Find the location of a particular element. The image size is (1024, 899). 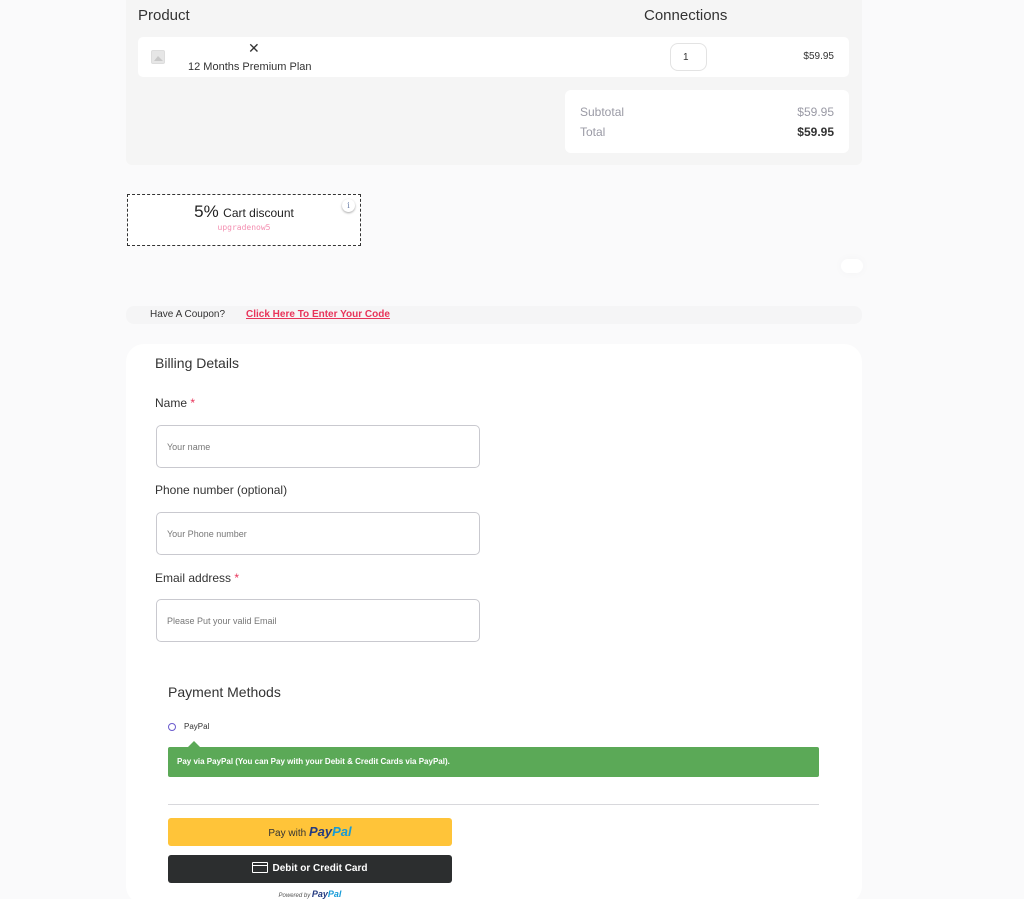

quantity-input is located at coordinates (688, 57).